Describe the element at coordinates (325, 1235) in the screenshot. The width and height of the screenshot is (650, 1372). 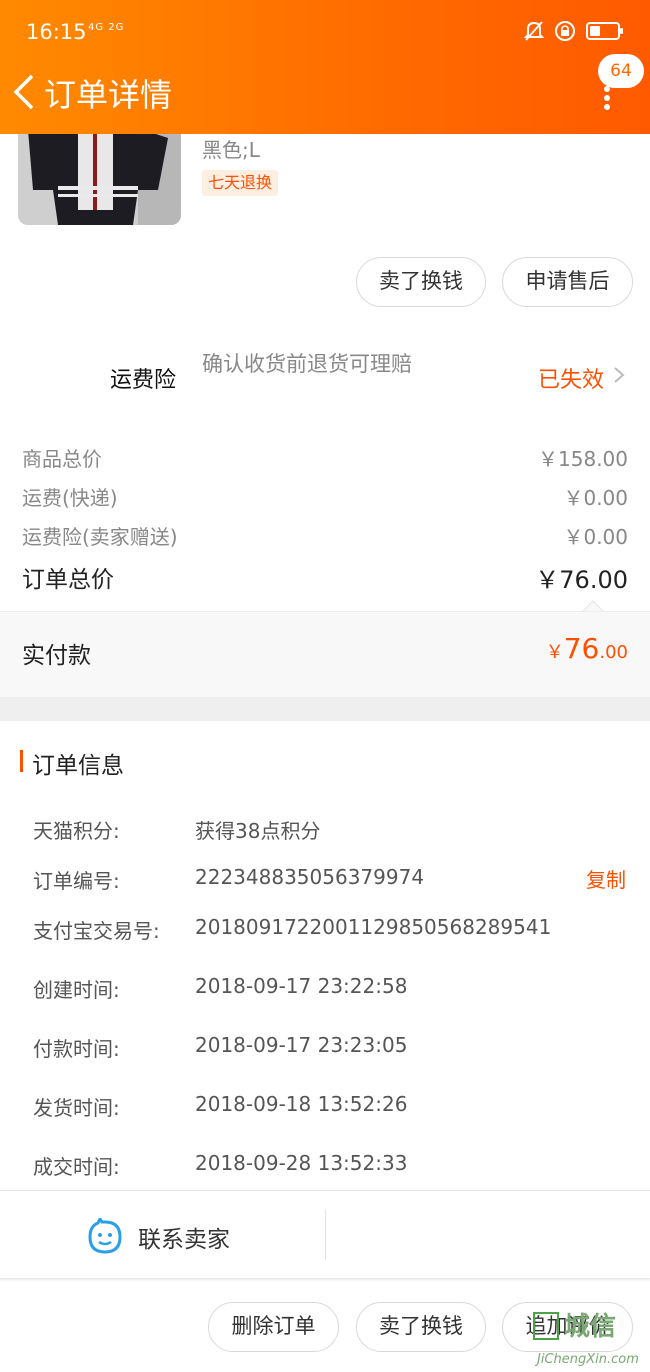
I see `vertical-divider` at that location.